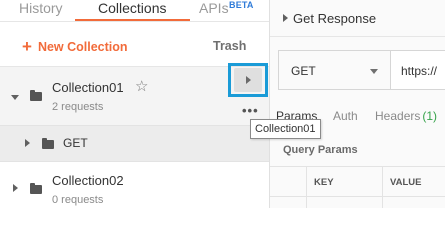  Describe the element at coordinates (241, 5) in the screenshot. I see `beta-badge: BETA` at that location.